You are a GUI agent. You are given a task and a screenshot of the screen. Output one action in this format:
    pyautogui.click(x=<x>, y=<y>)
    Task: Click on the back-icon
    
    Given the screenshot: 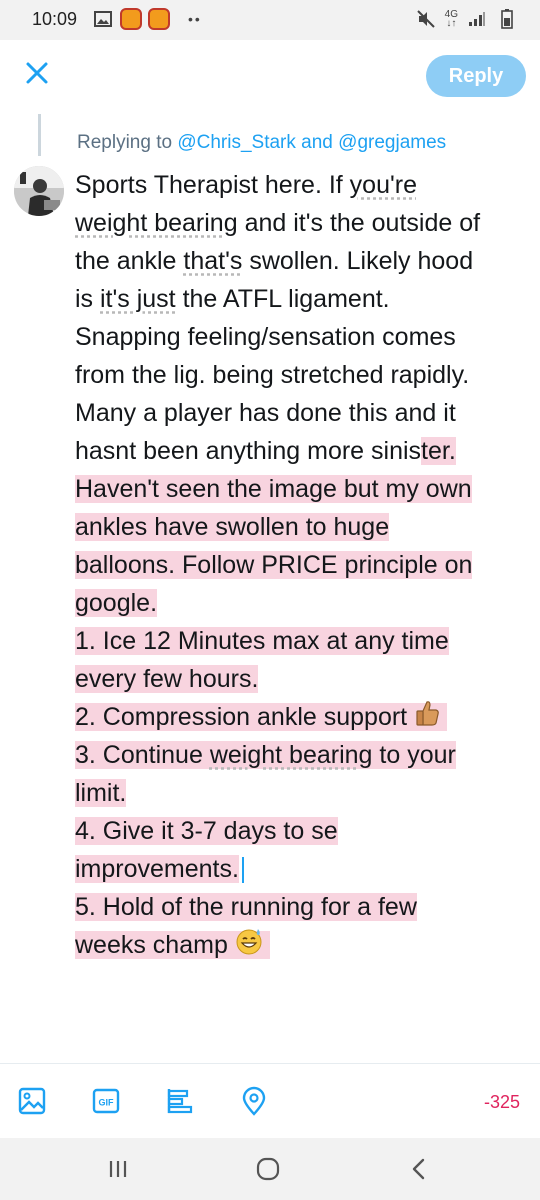 What is the action you would take?
    pyautogui.click(x=419, y=1169)
    